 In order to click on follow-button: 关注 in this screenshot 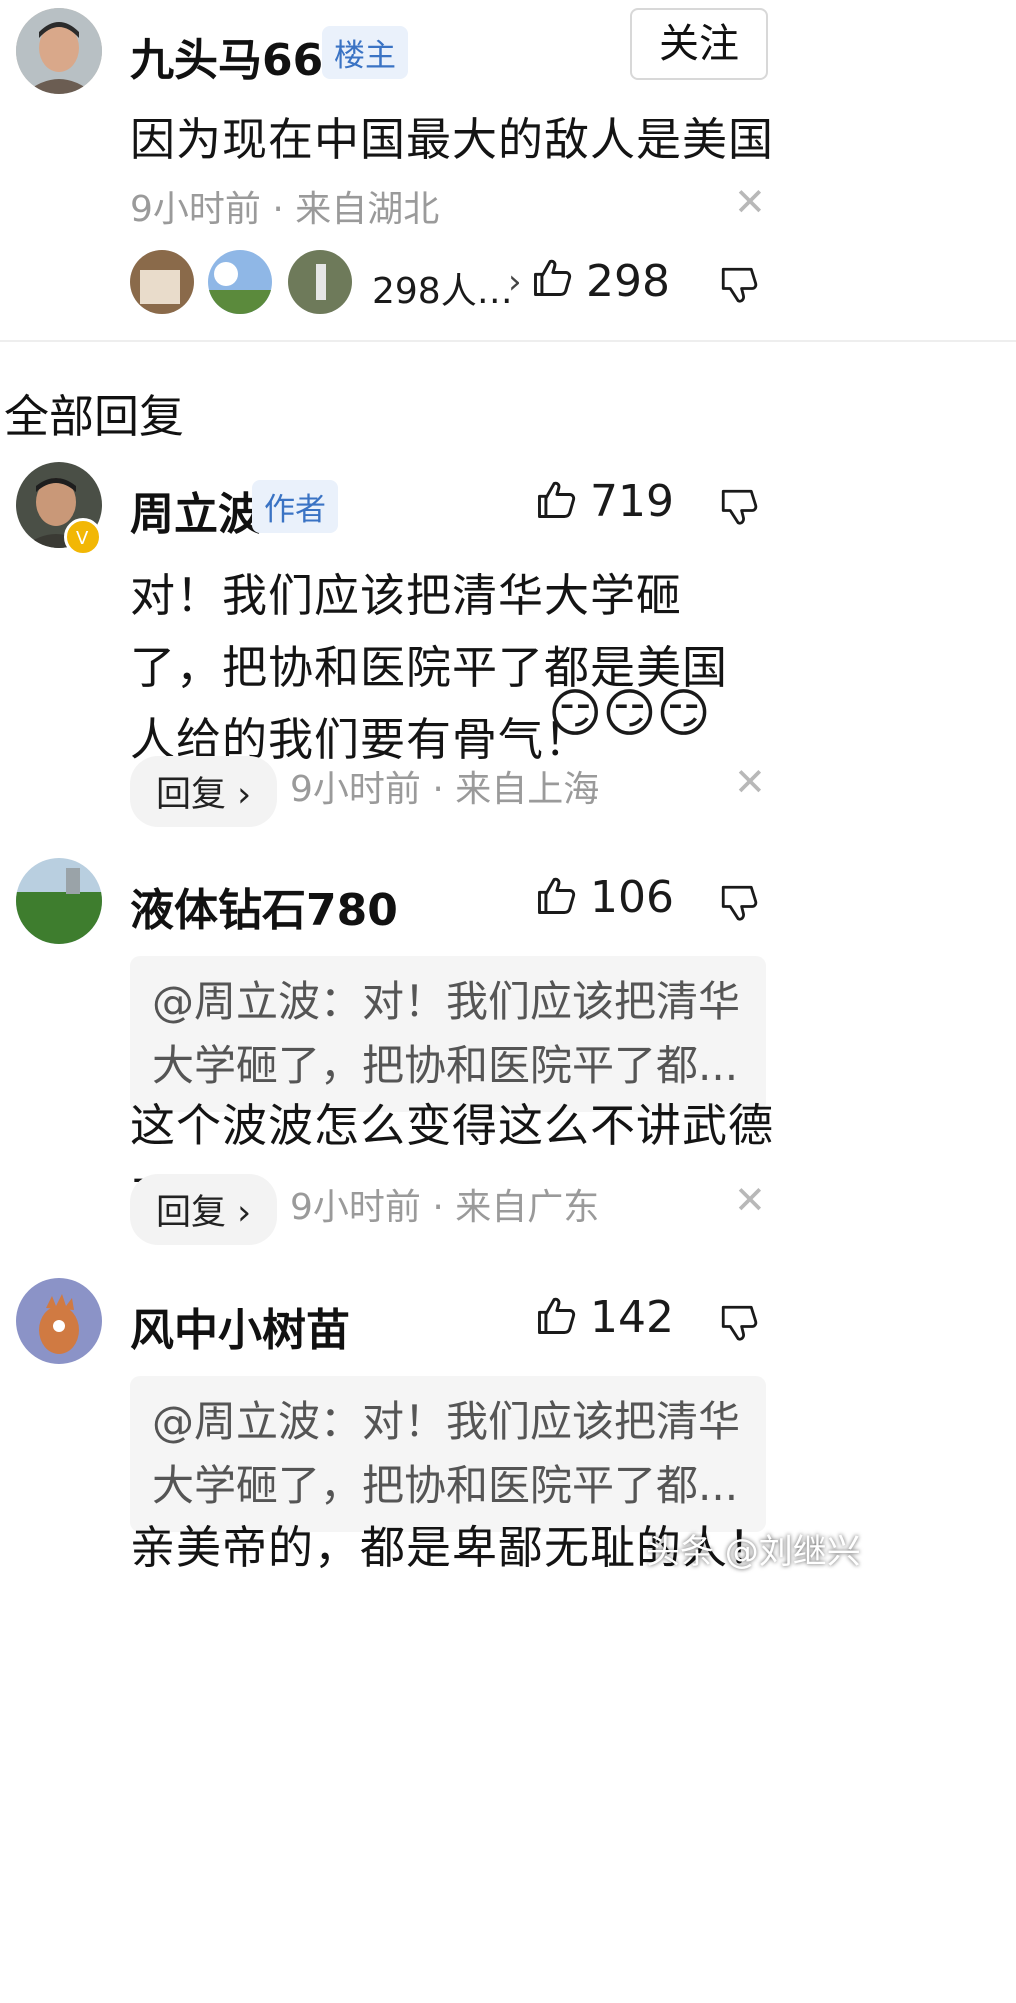, I will do `click(699, 44)`.